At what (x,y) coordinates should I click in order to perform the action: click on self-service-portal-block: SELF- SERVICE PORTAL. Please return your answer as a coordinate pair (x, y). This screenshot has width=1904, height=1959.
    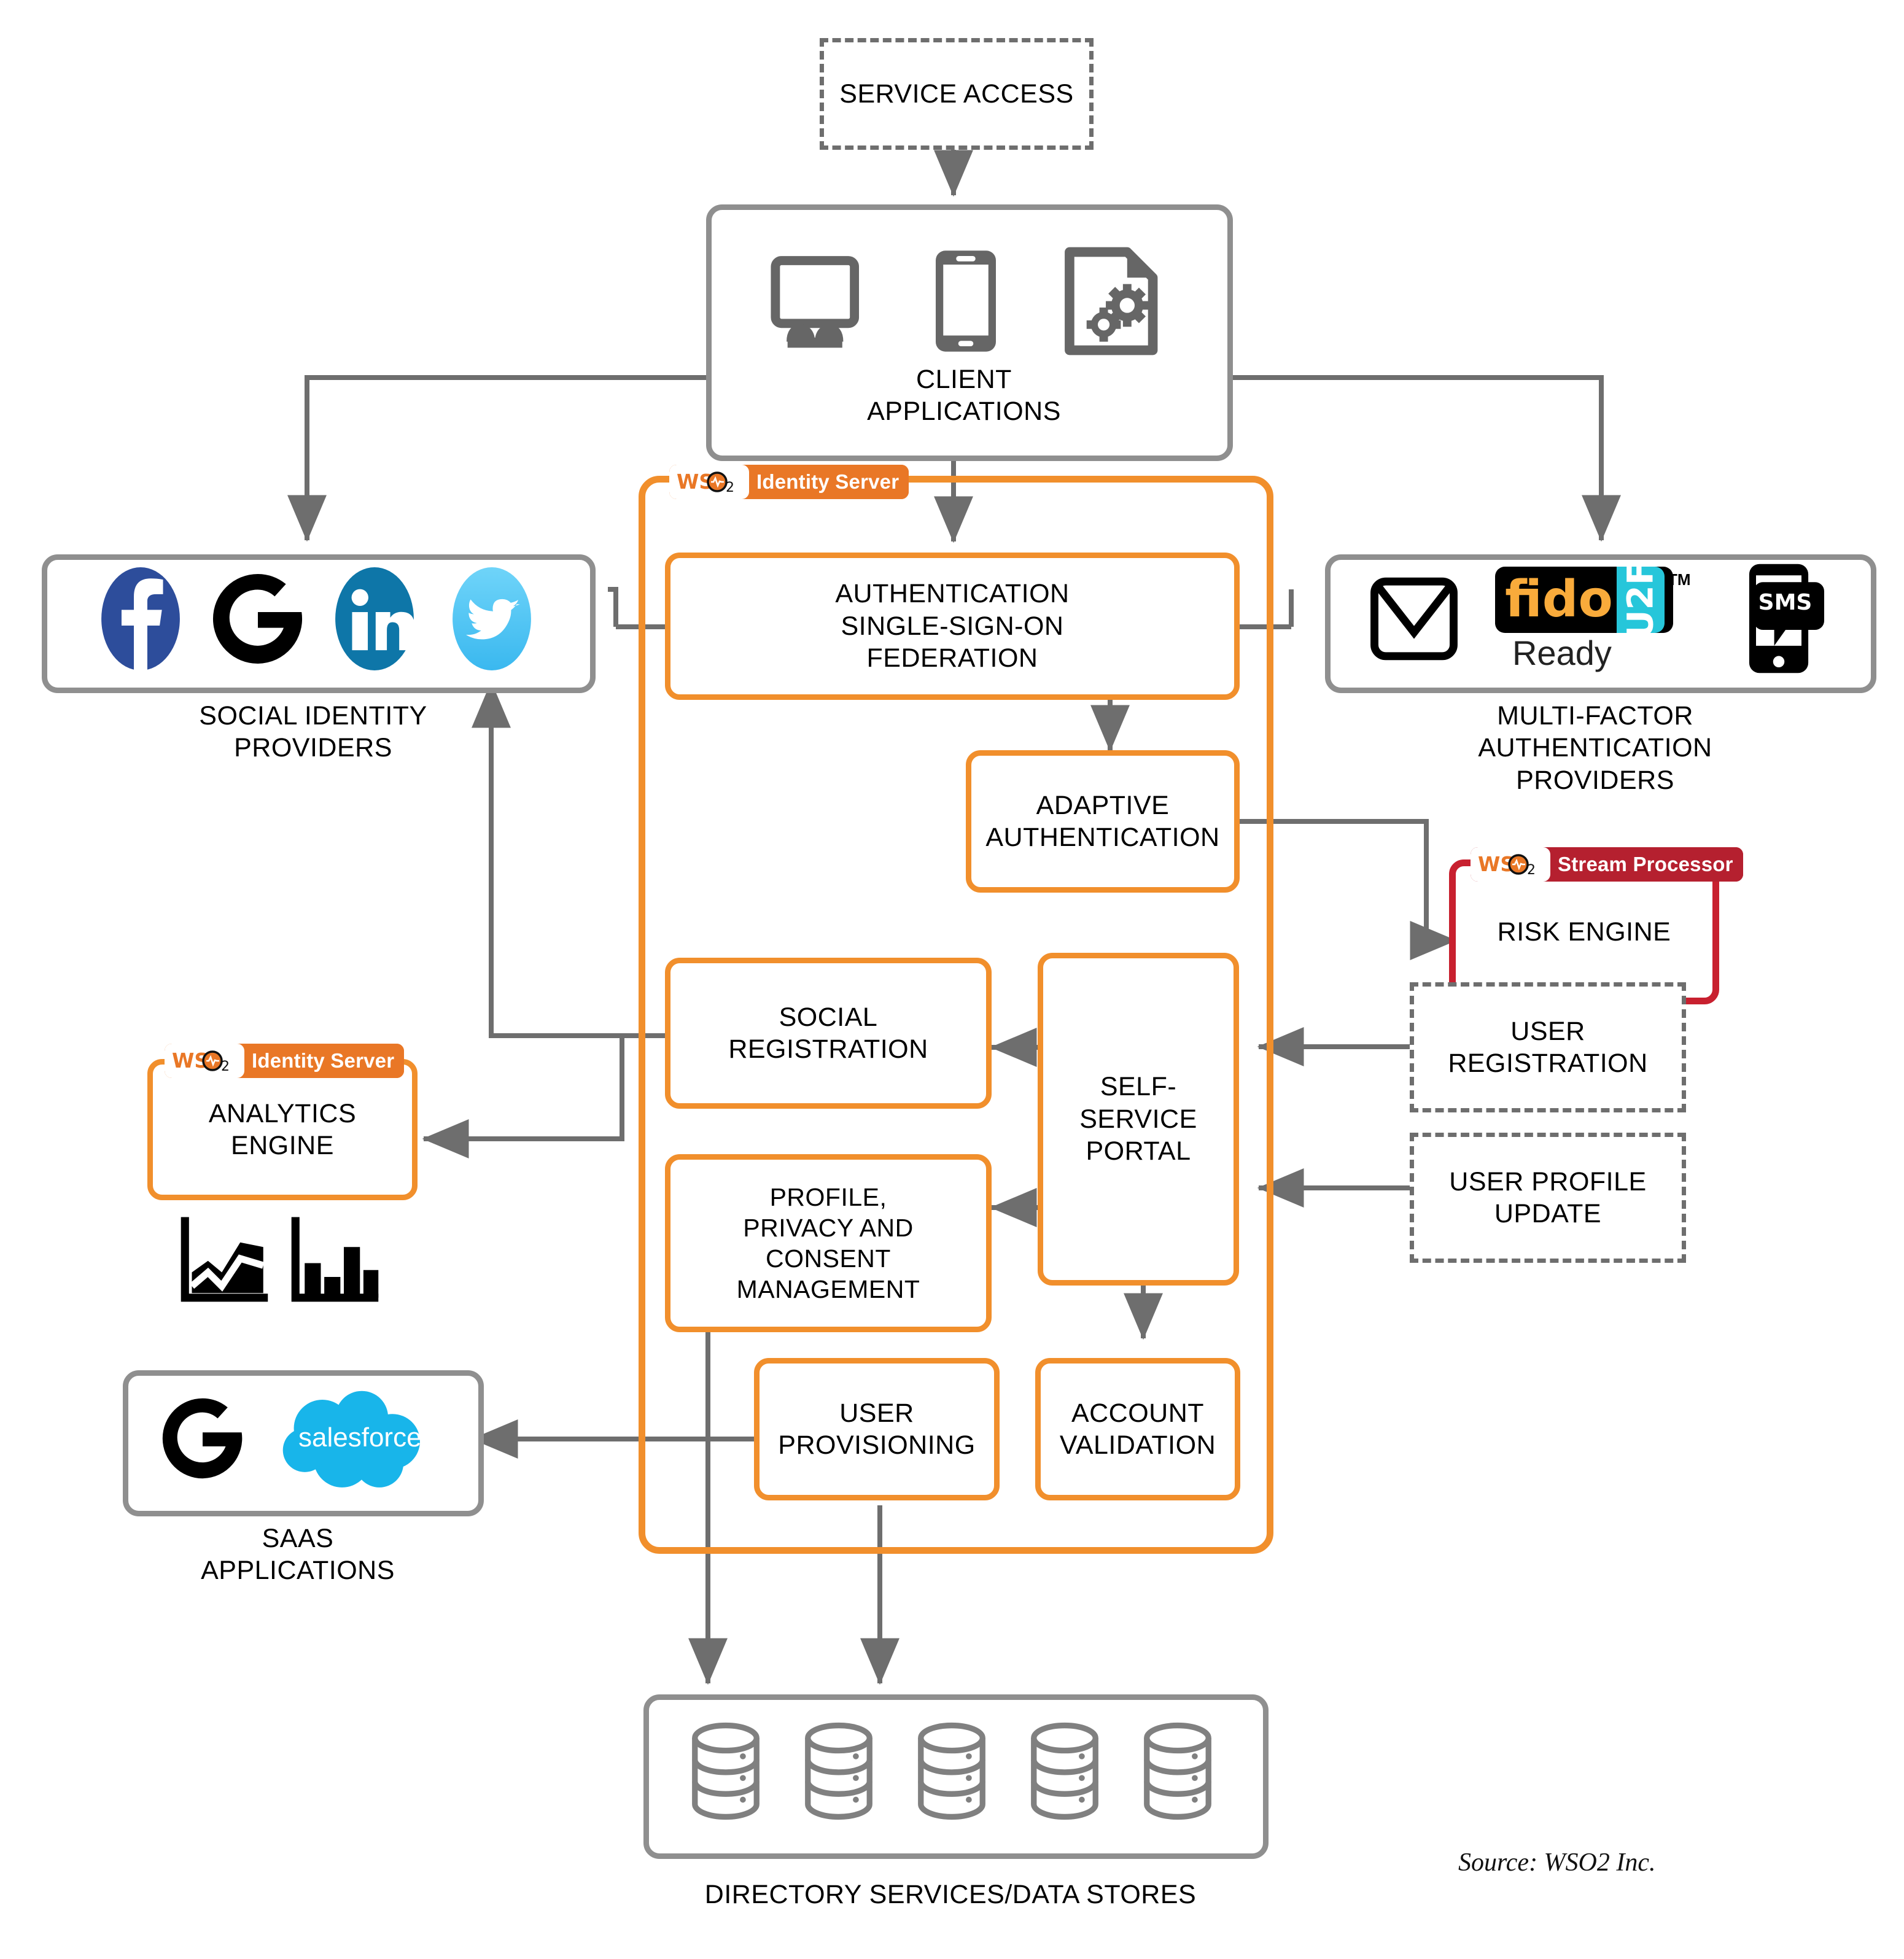
    Looking at the image, I should click on (1138, 1119).